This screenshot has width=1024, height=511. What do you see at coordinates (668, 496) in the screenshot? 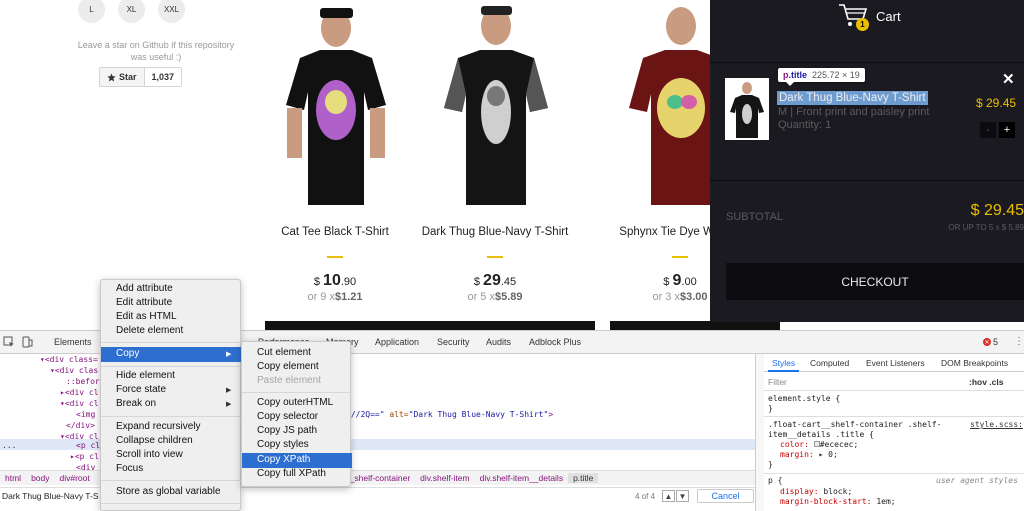
I see `search-previous-button: ▲` at bounding box center [668, 496].